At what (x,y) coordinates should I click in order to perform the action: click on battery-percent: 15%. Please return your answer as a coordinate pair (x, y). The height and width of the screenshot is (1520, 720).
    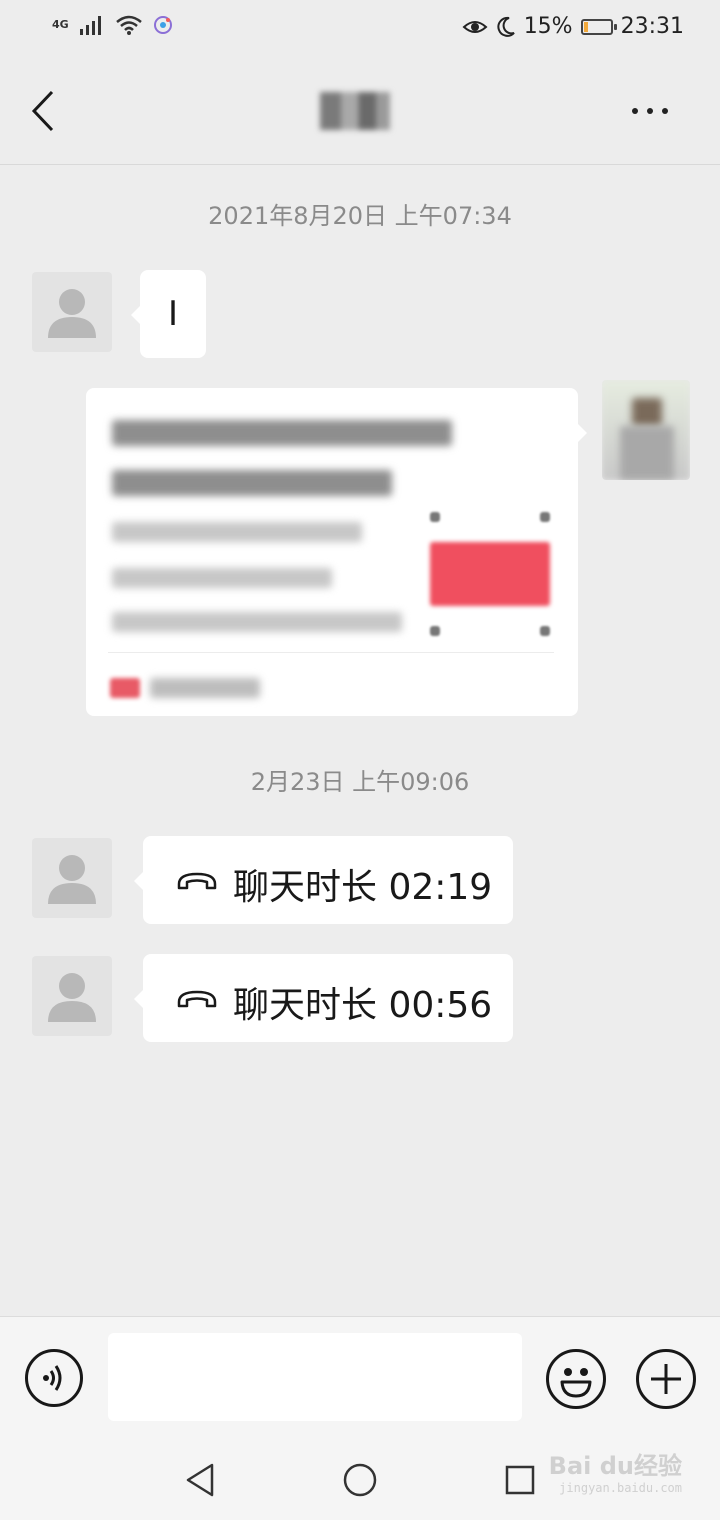
    Looking at the image, I should click on (548, 26).